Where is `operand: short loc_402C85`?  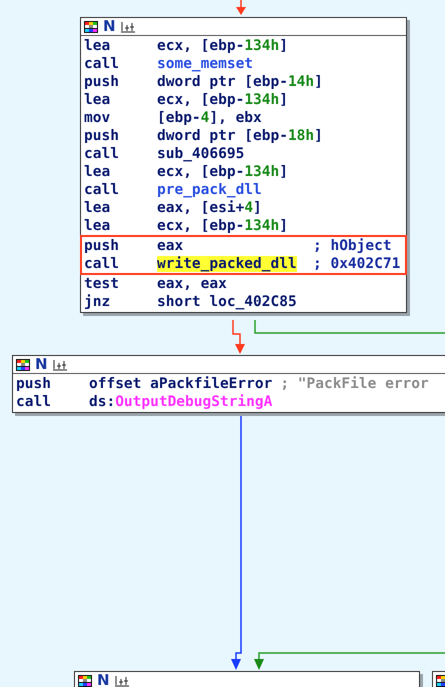 operand: short loc_402C85 is located at coordinates (227, 302).